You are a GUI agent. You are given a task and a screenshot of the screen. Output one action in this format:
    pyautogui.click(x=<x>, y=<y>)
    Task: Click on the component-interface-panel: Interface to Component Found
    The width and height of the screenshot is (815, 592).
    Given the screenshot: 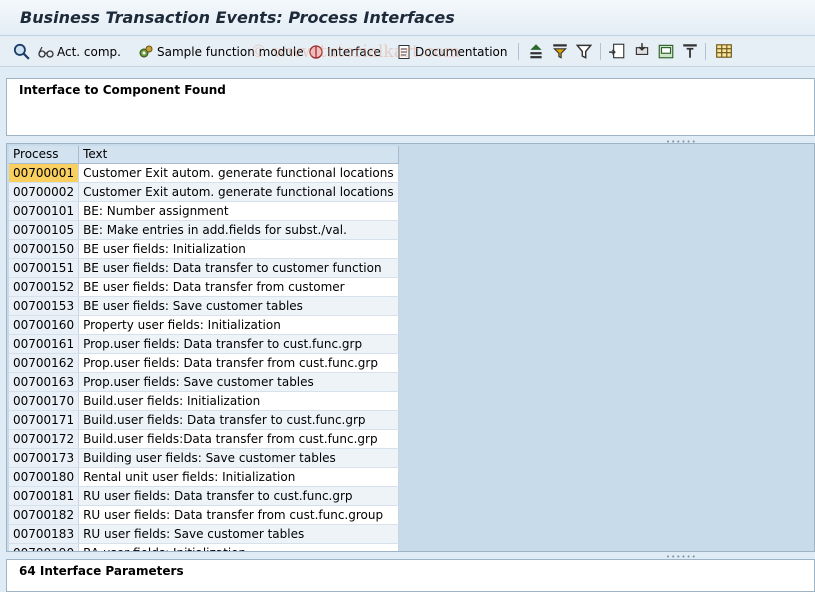 What is the action you would take?
    pyautogui.click(x=410, y=107)
    